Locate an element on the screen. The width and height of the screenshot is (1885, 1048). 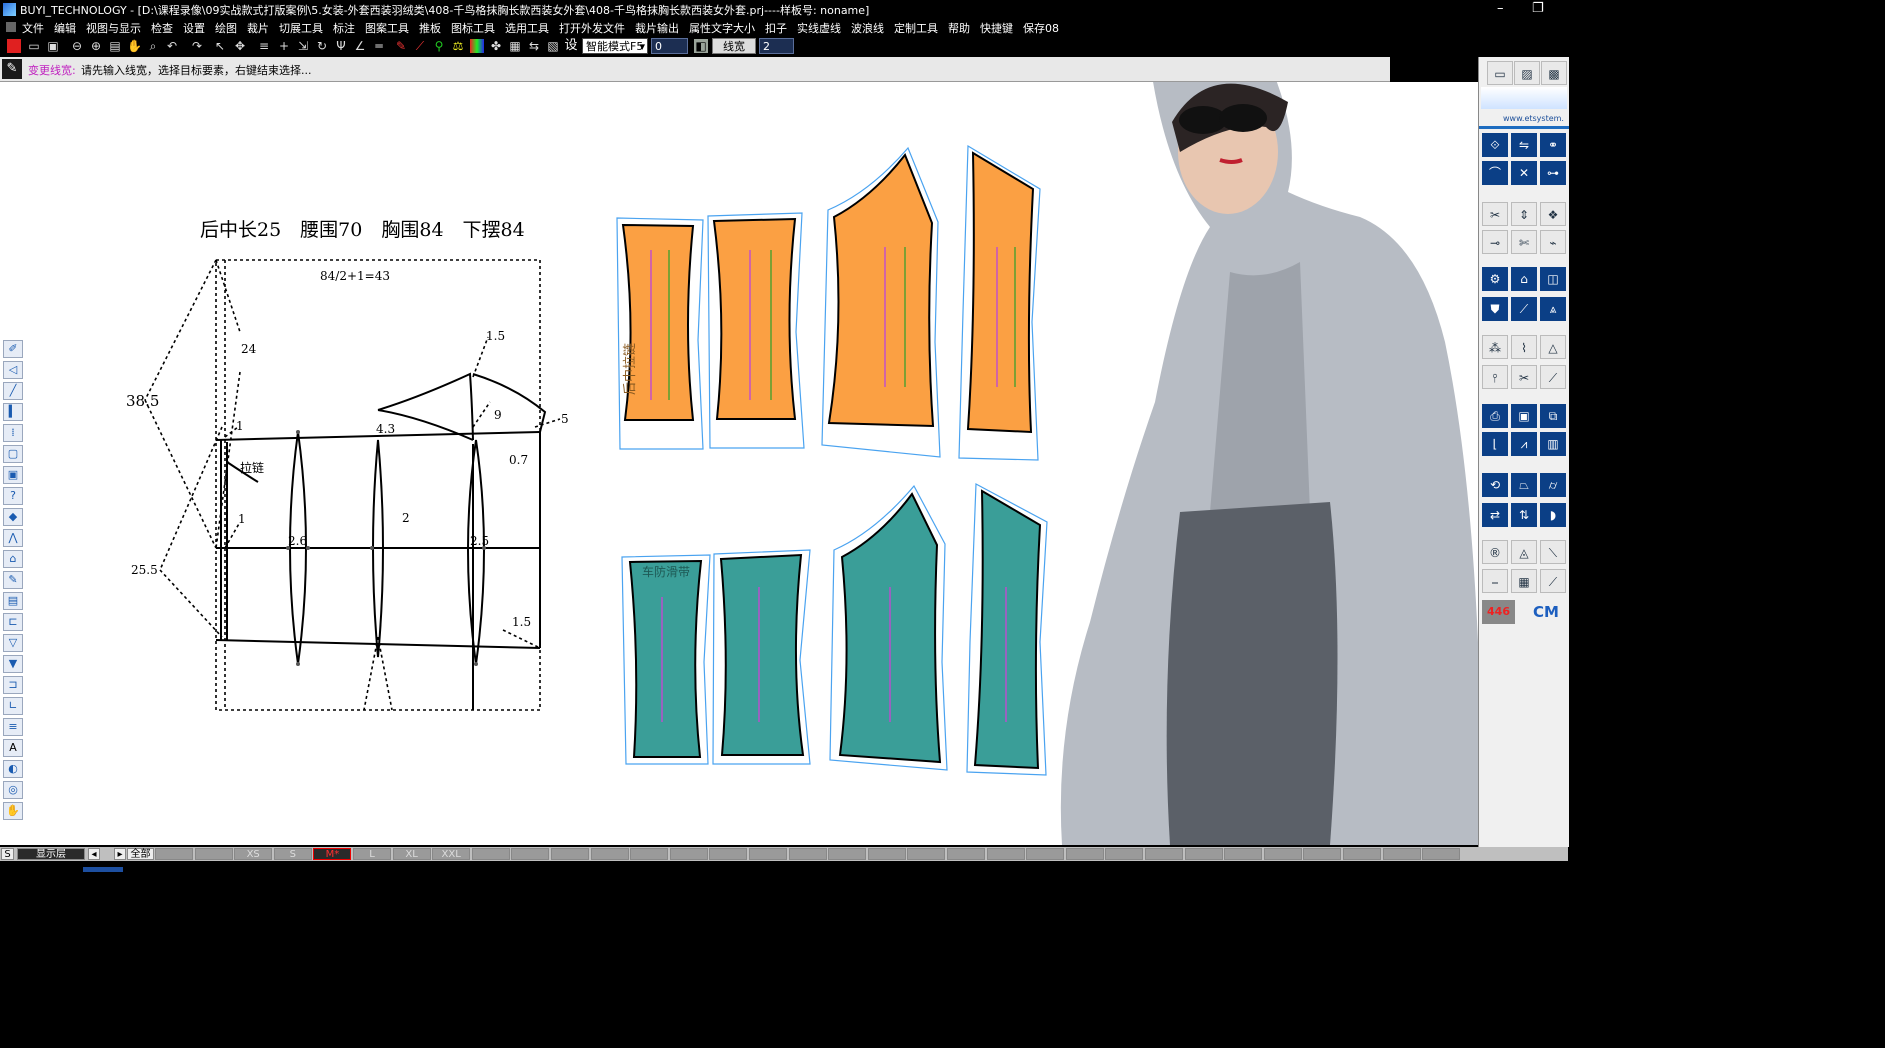
triangle-icon: ◬ is located at coordinates (1524, 552).